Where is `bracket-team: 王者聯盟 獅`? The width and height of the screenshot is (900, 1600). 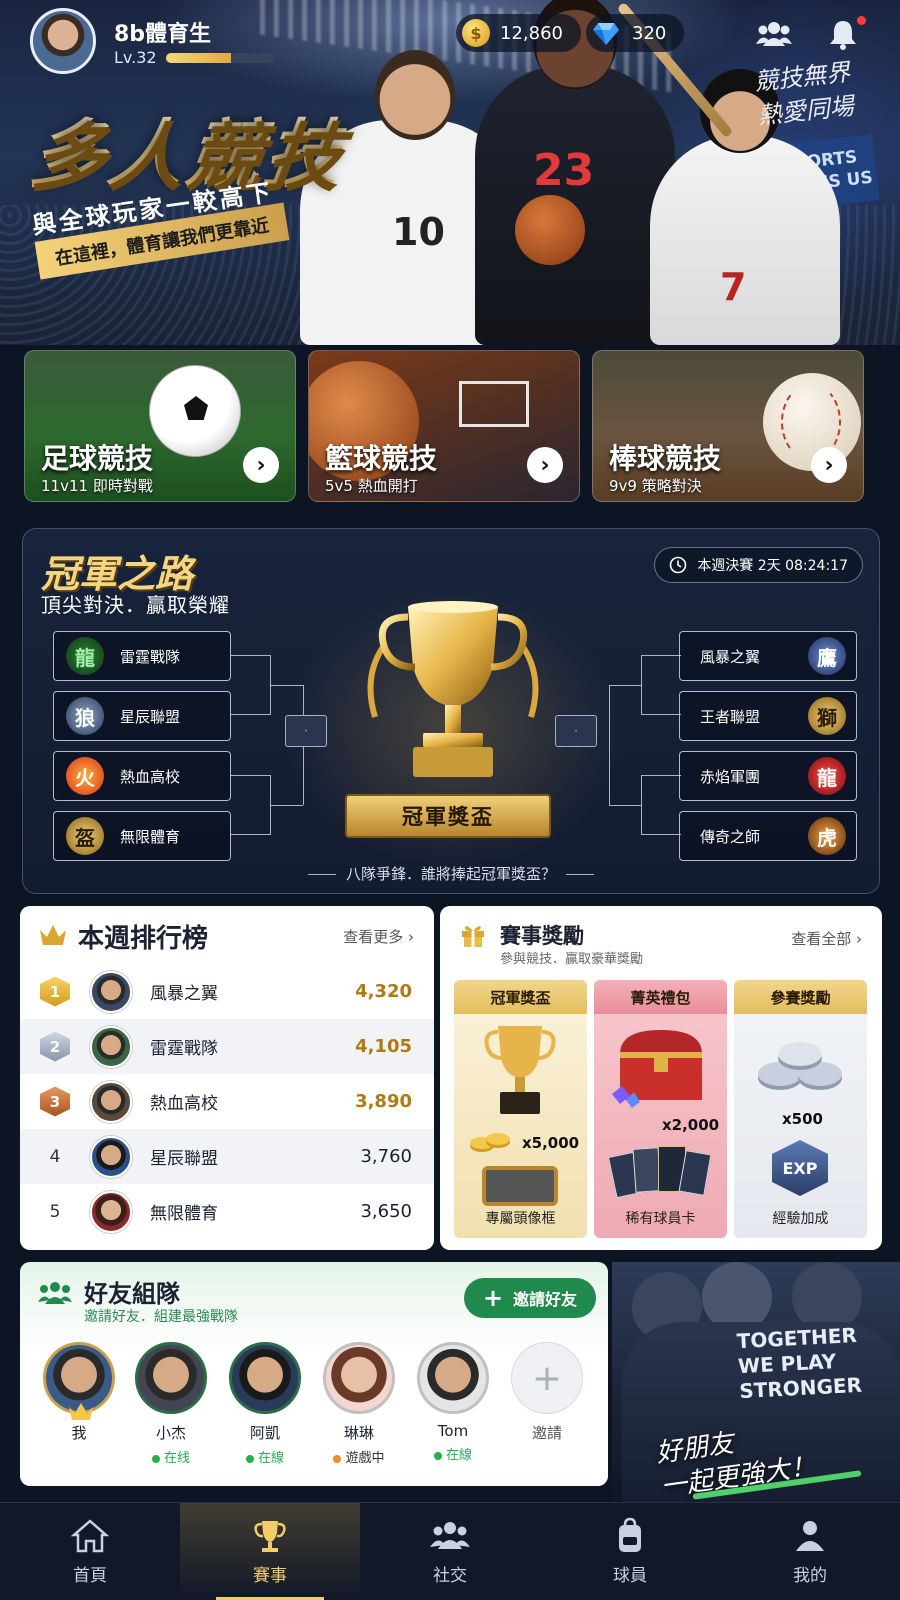 bracket-team: 王者聯盟 獅 is located at coordinates (768, 716).